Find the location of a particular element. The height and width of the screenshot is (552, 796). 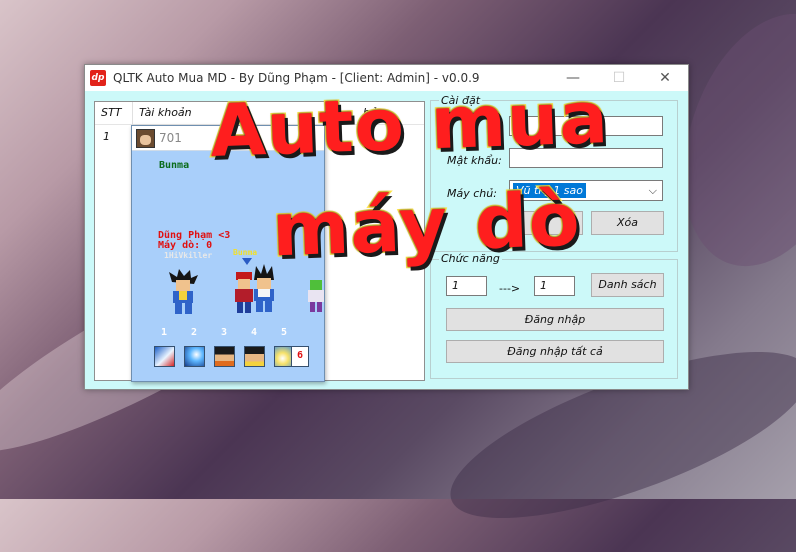

close-button: ✕ is located at coordinates (665, 78).